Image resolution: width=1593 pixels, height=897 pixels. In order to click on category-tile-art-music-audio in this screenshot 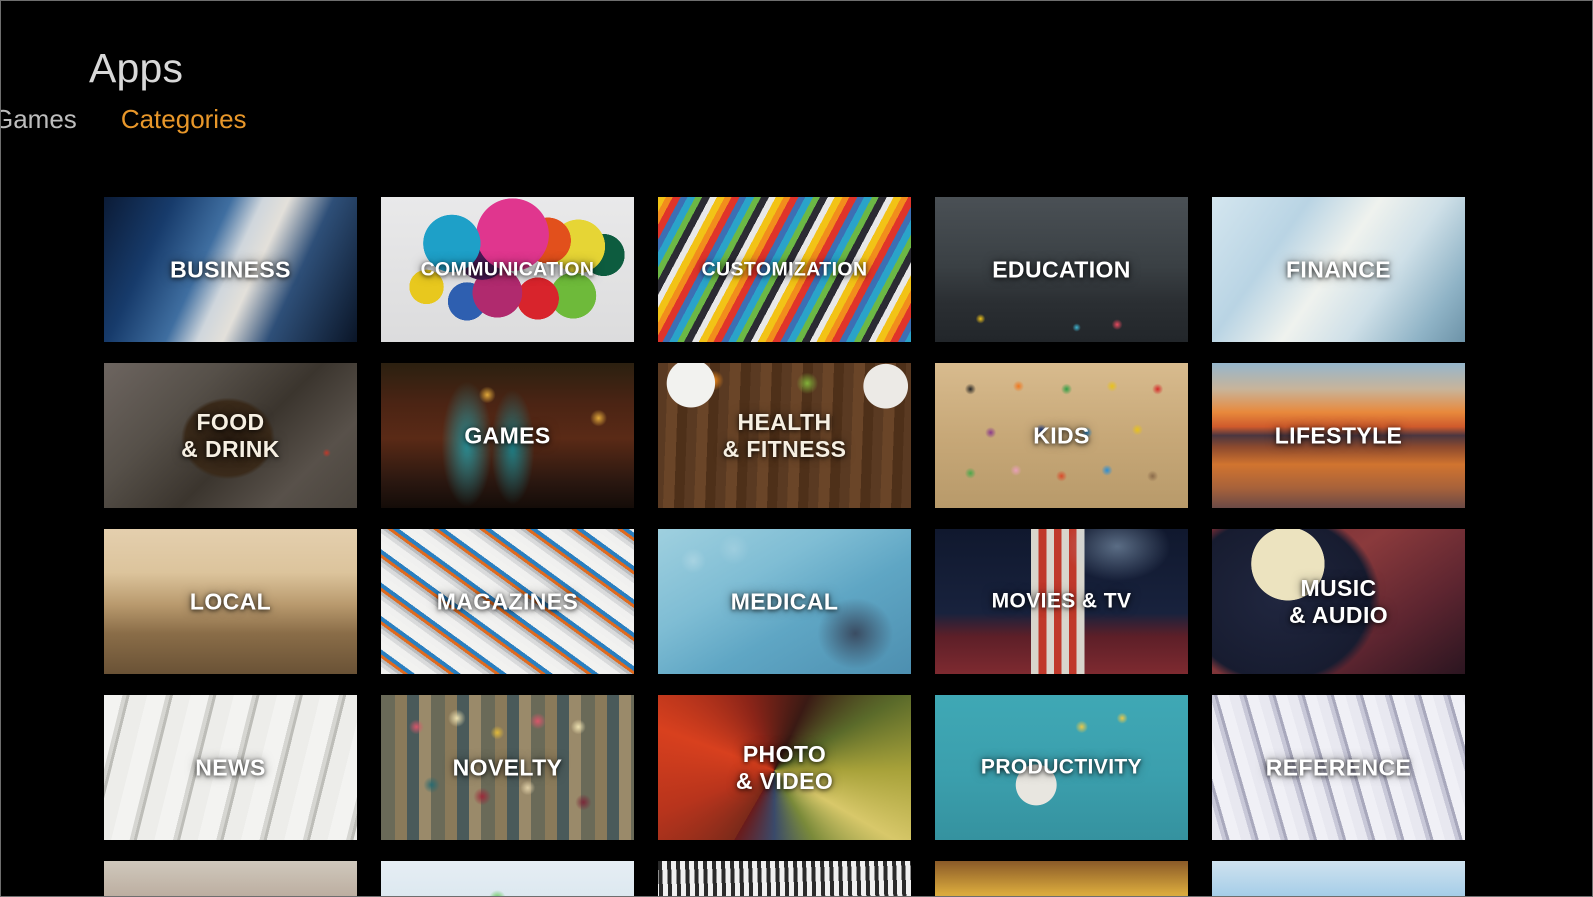, I will do `click(1338, 601)`.